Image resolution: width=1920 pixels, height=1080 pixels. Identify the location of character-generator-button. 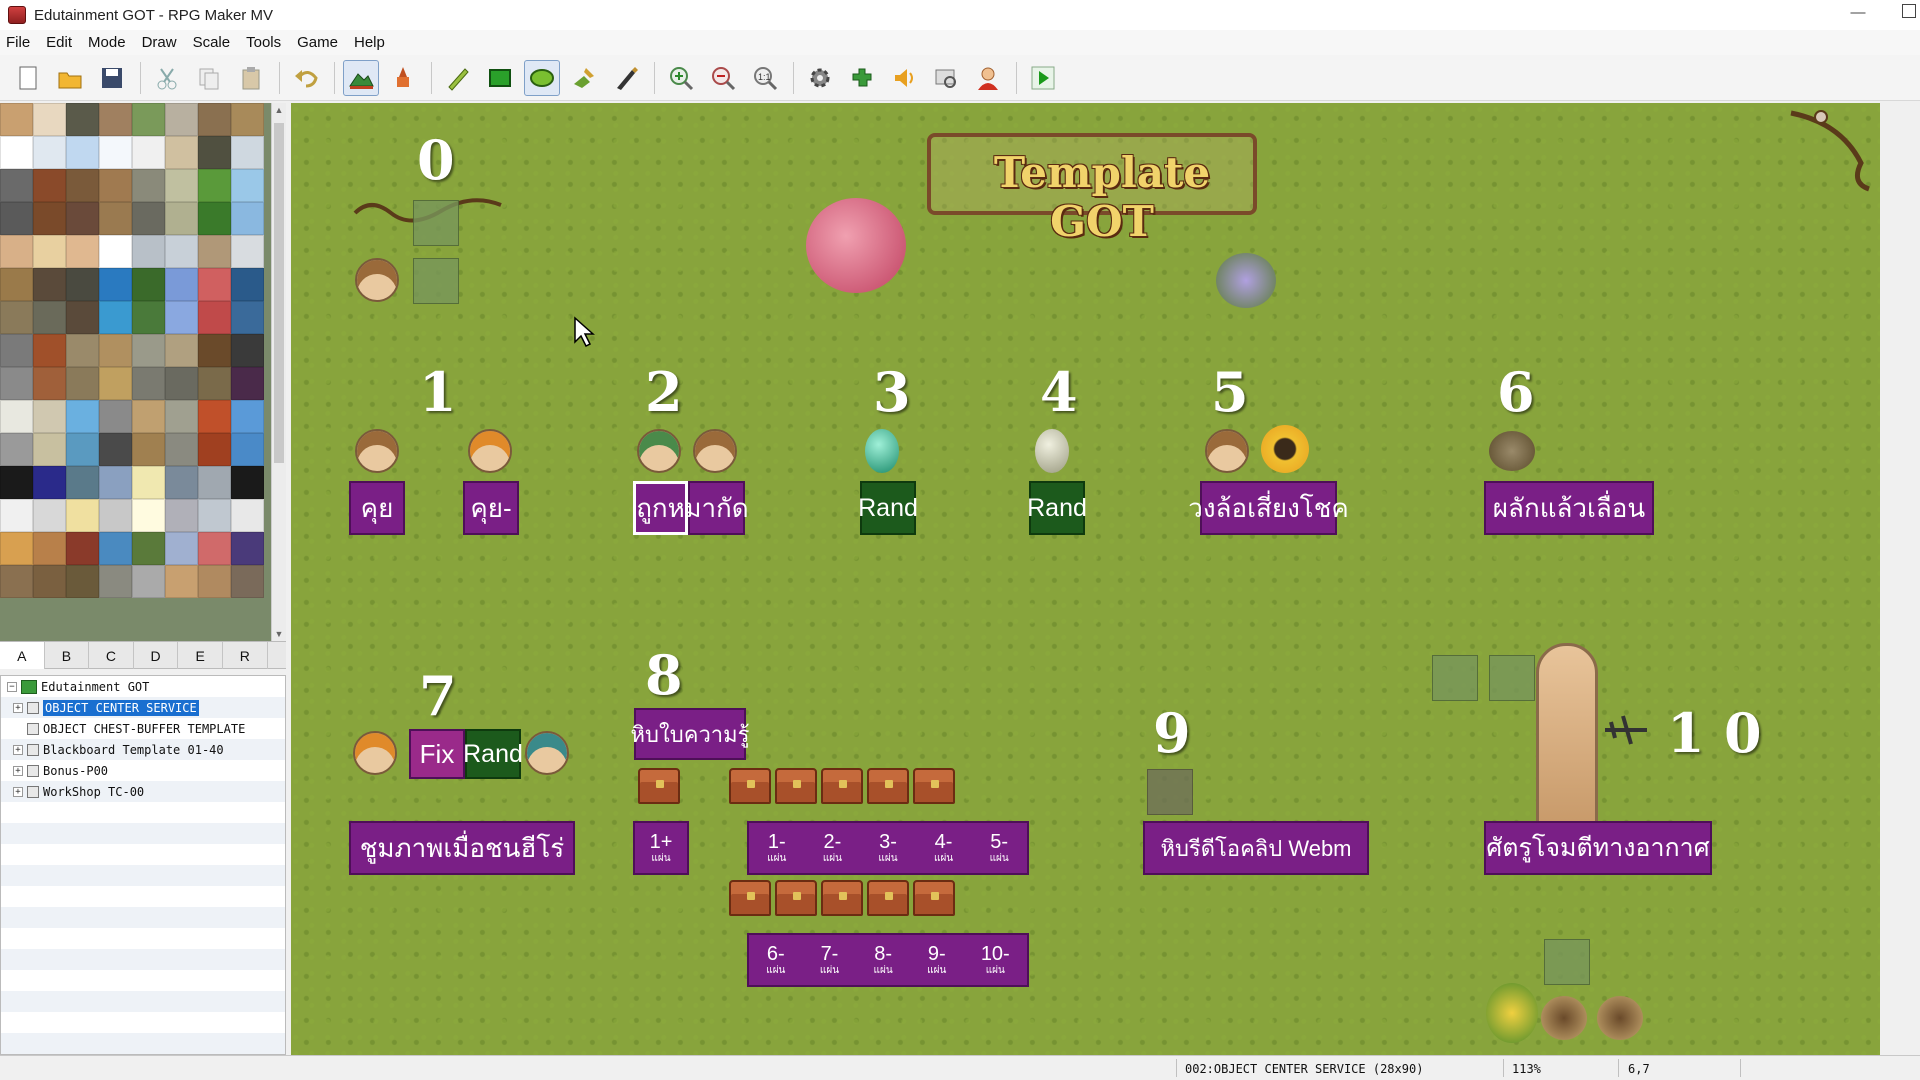
(988, 78).